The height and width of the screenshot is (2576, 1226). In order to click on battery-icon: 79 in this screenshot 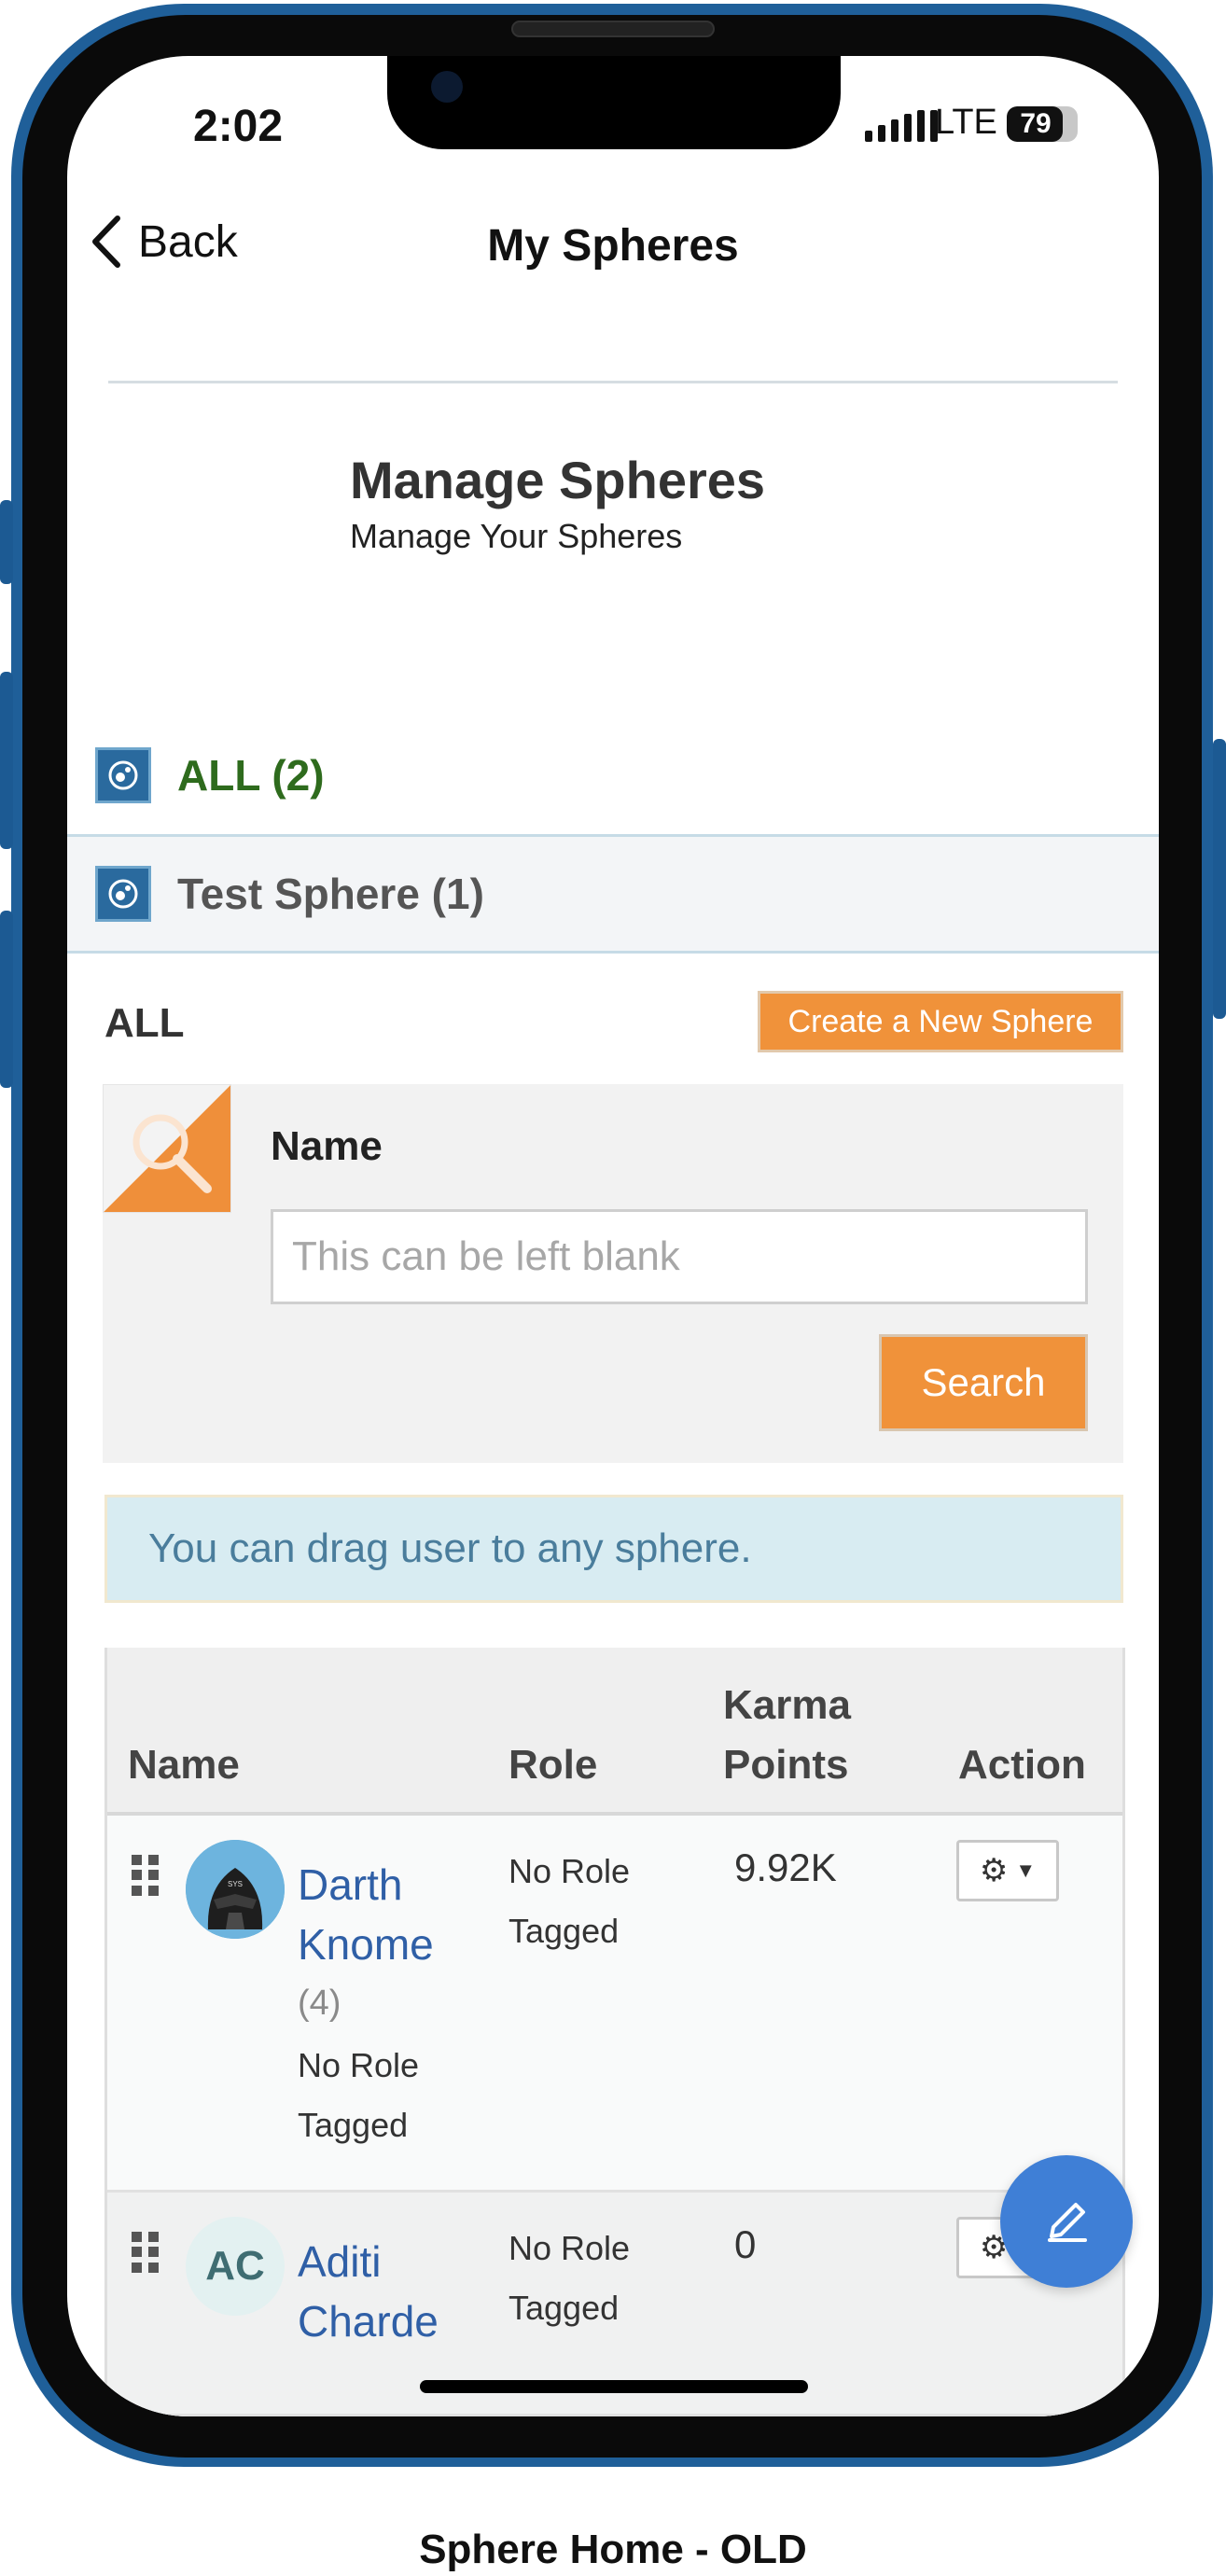, I will do `click(1042, 124)`.